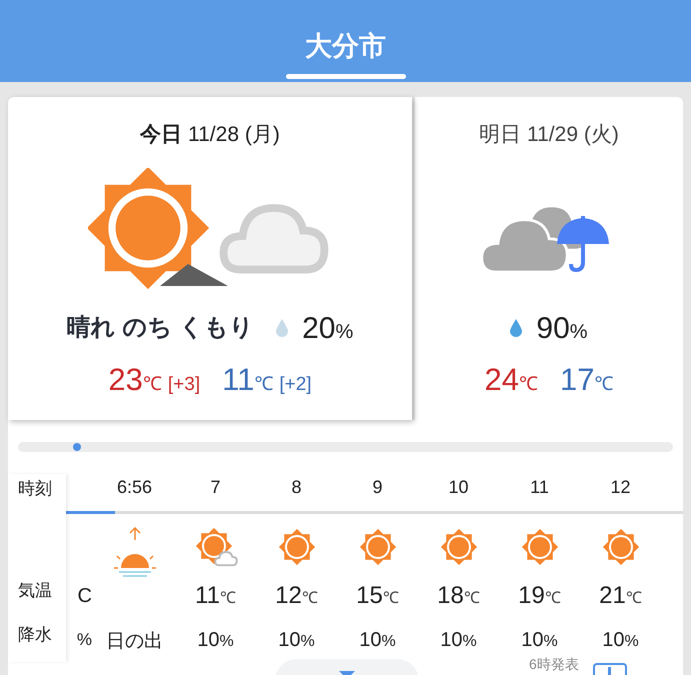 This screenshot has width=691, height=675. What do you see at coordinates (160, 328) in the screenshot?
I see `weather-text: 晴れ のち くもり` at bounding box center [160, 328].